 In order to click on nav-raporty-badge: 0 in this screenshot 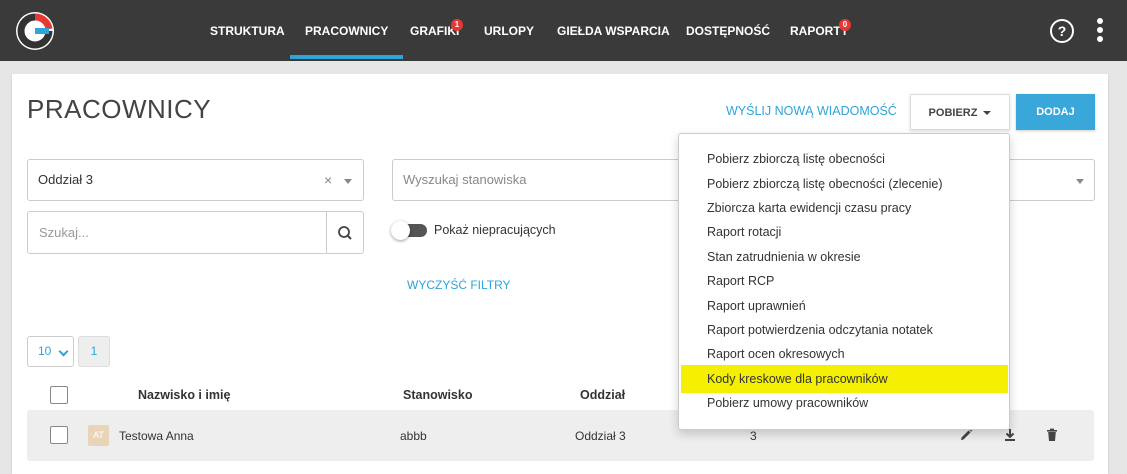, I will do `click(845, 25)`.